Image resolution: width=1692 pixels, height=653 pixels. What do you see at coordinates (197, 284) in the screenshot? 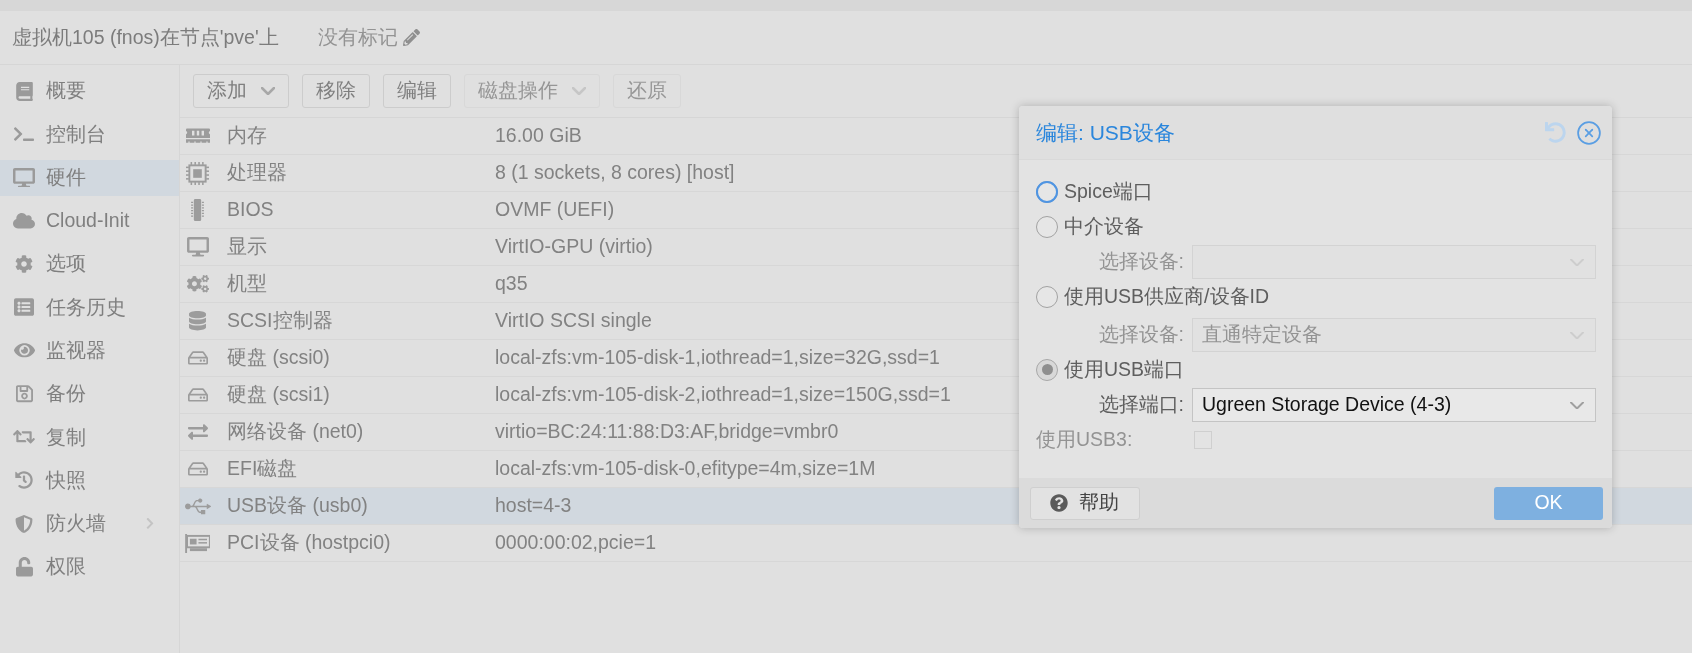
I see `gears-icon` at bounding box center [197, 284].